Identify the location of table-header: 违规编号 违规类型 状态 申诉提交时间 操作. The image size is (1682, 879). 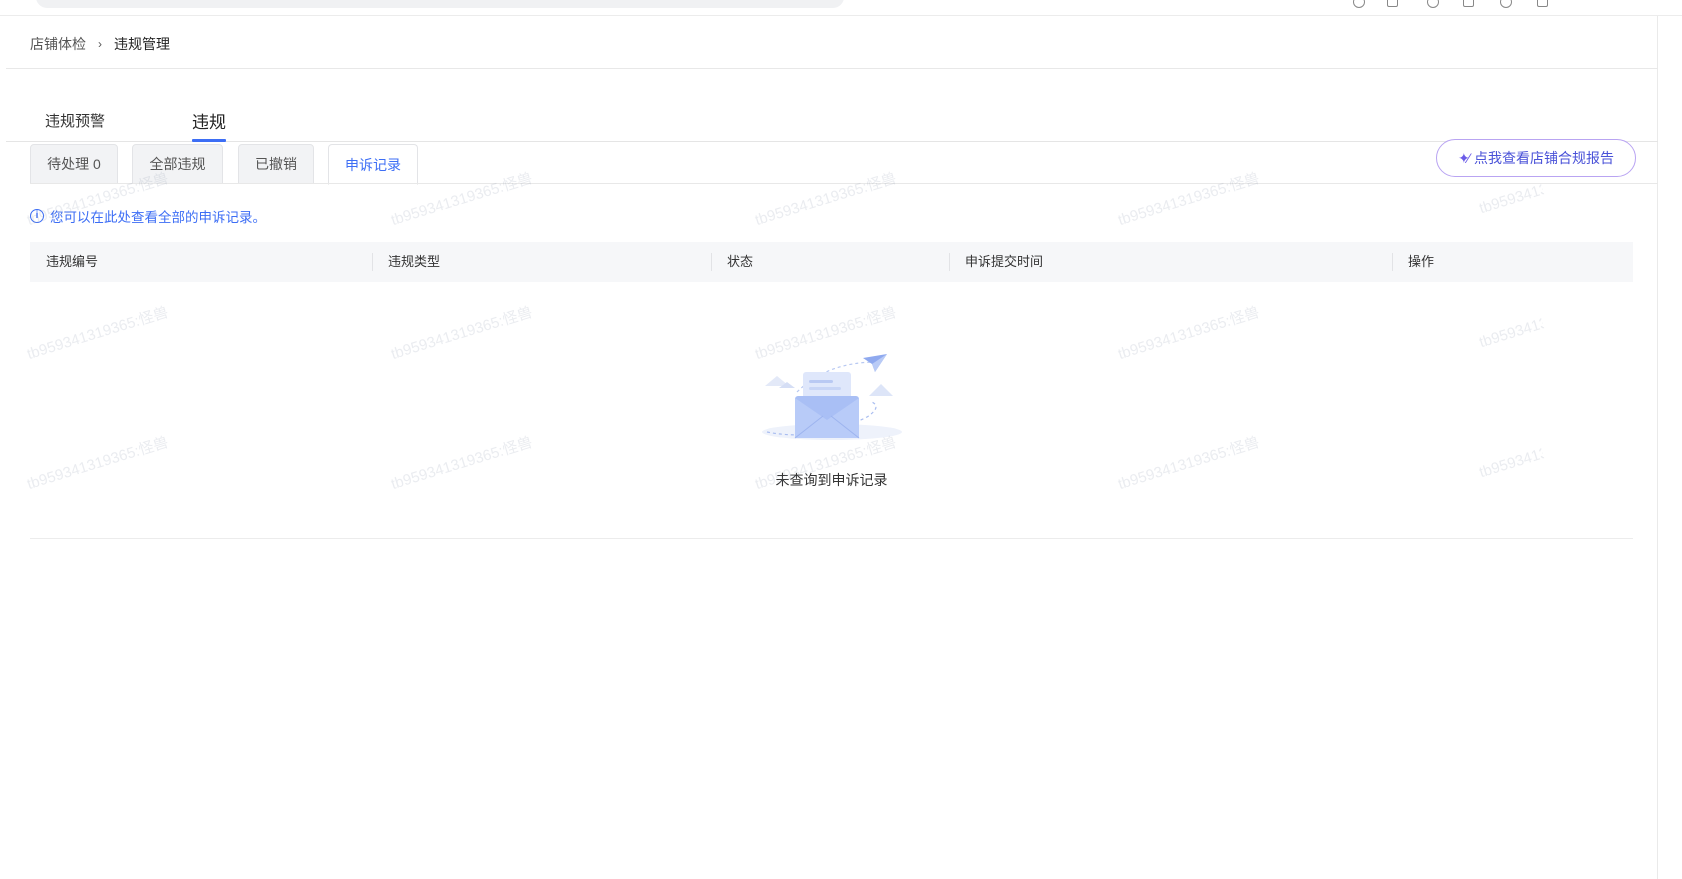
(831, 262).